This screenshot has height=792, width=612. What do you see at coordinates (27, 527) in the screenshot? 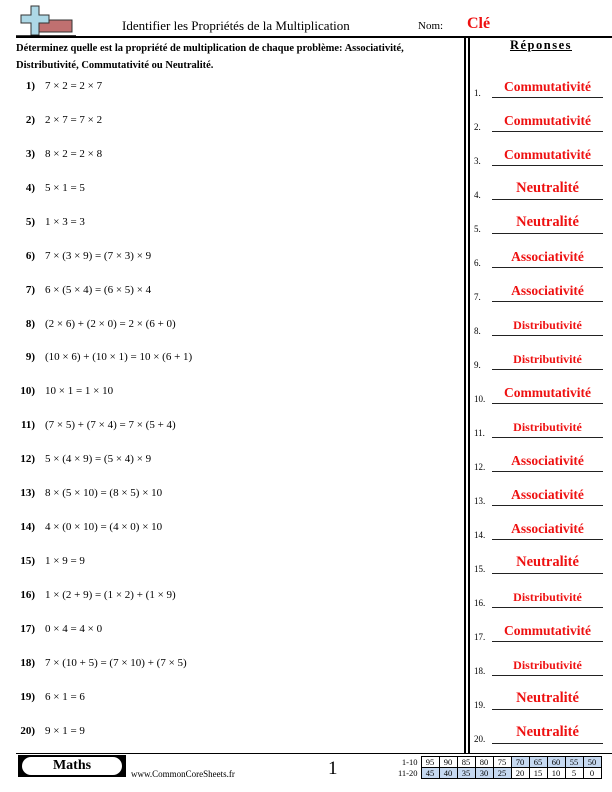
I see `problem-number: 14)` at bounding box center [27, 527].